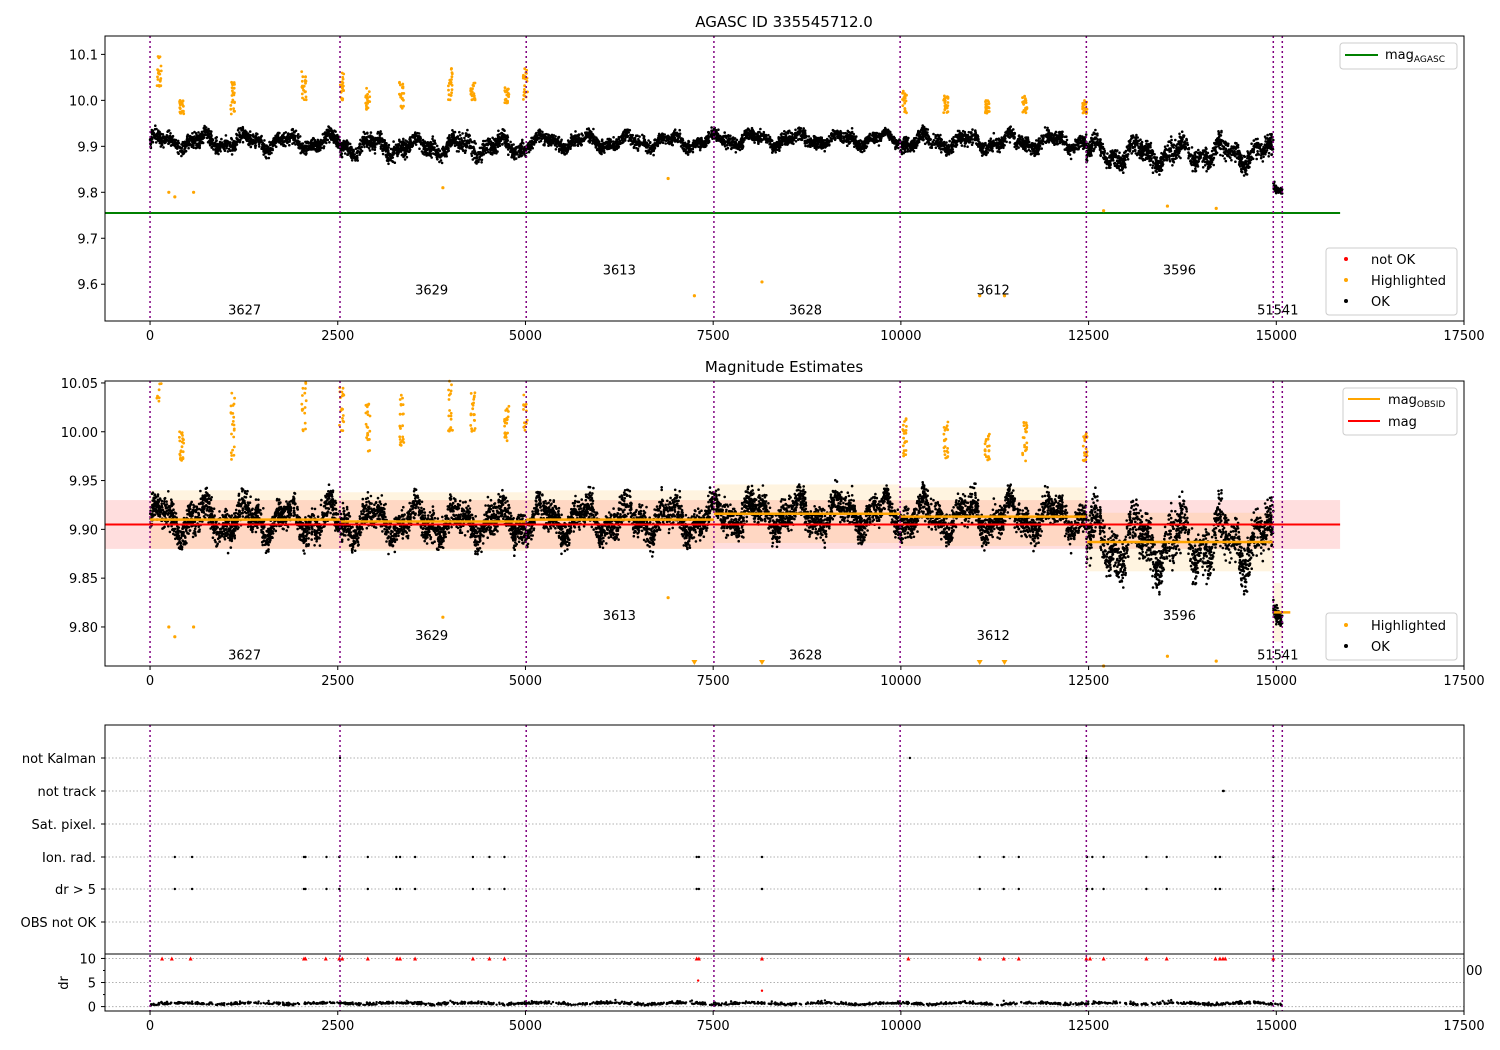  I want to click on panel-1-title: AGASC ID 335545712.0, so click(784, 22).